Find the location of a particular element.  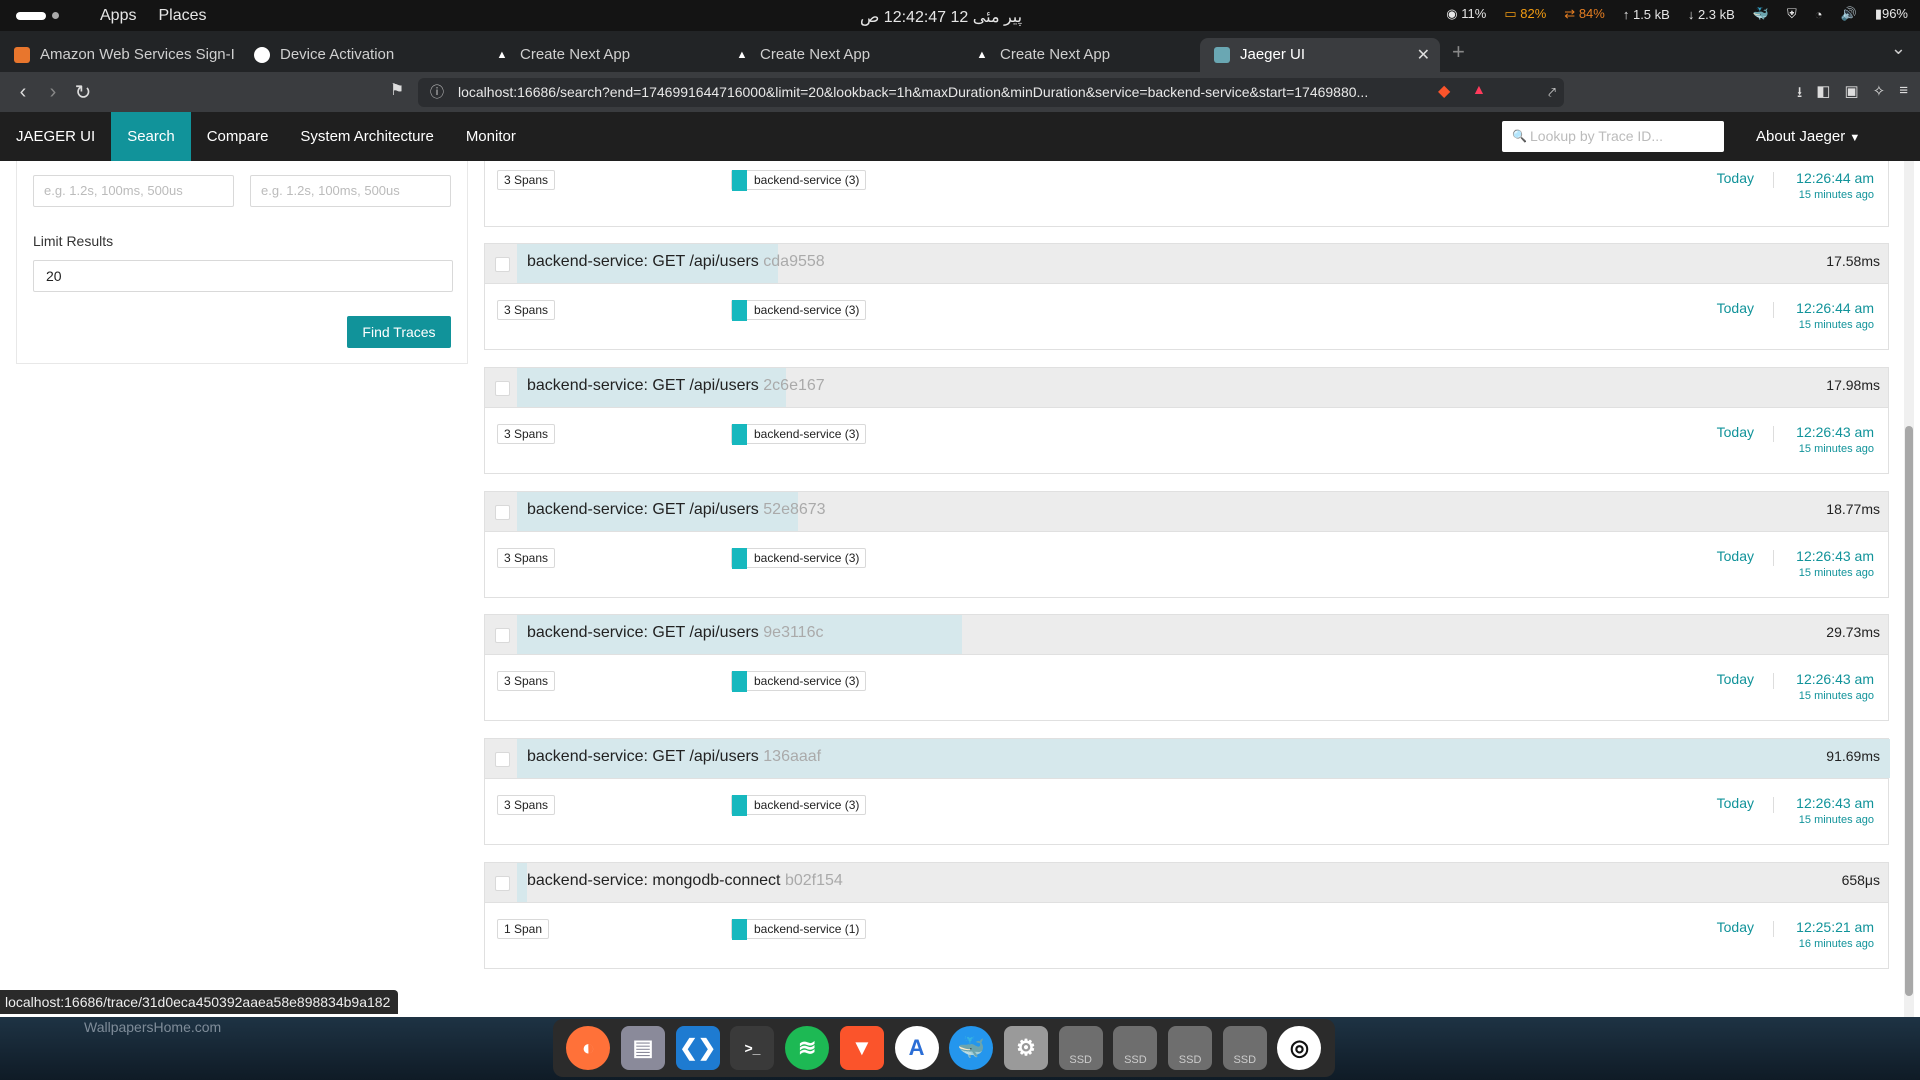

brave-shields-icon: ◆ is located at coordinates (1444, 91).